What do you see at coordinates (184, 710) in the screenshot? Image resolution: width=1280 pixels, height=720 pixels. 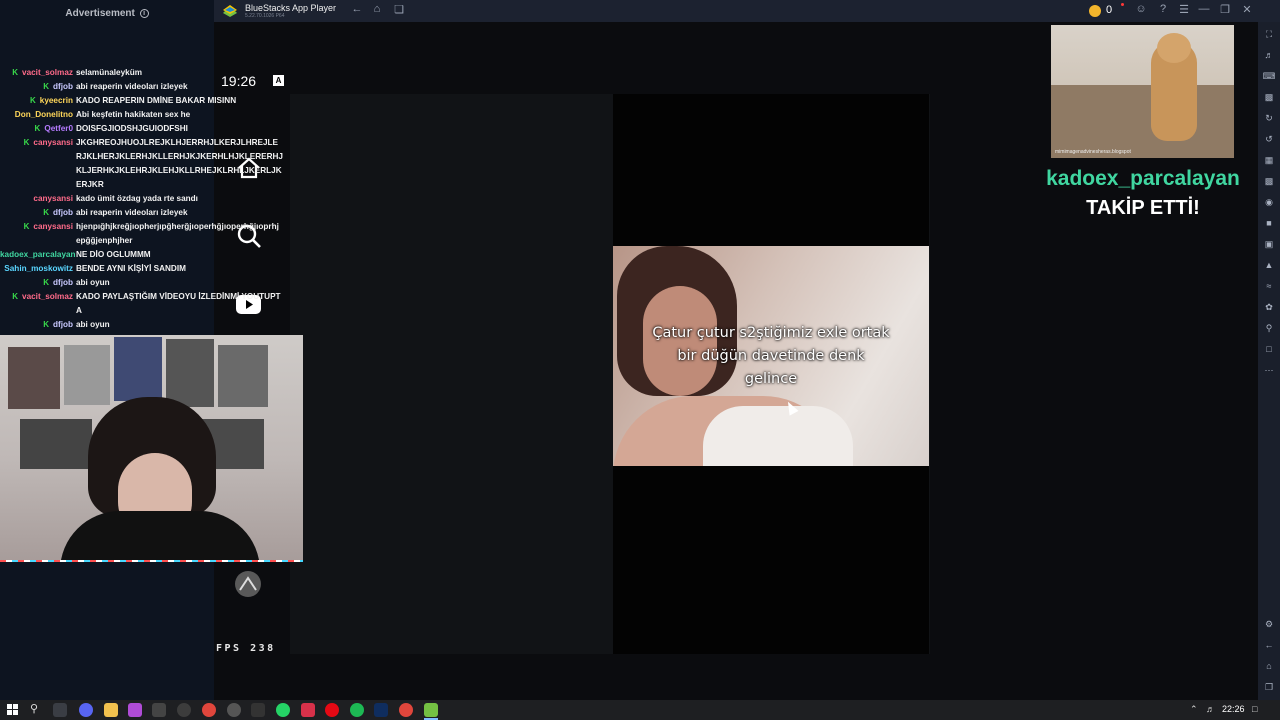 I see `obs-icon` at bounding box center [184, 710].